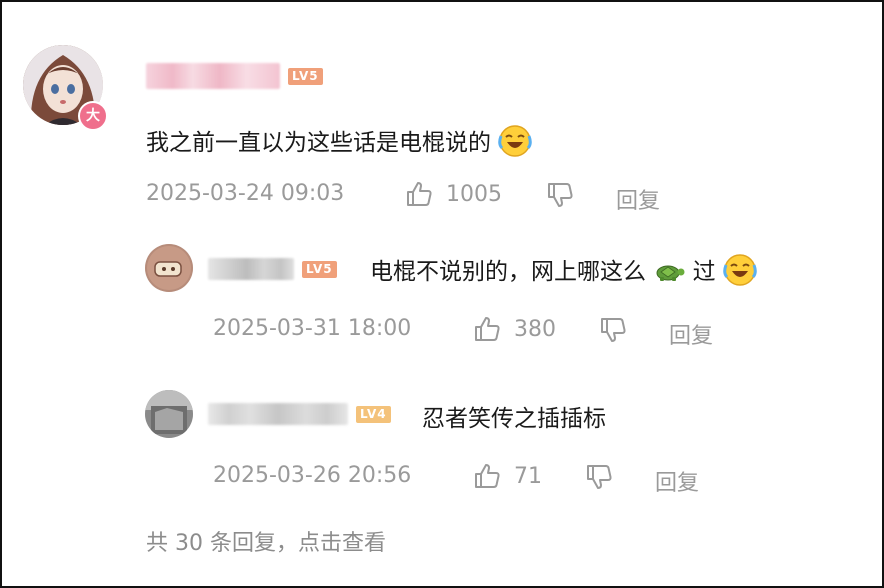 The width and height of the screenshot is (884, 588). What do you see at coordinates (507, 476) in the screenshot?
I see `like-button: 71` at bounding box center [507, 476].